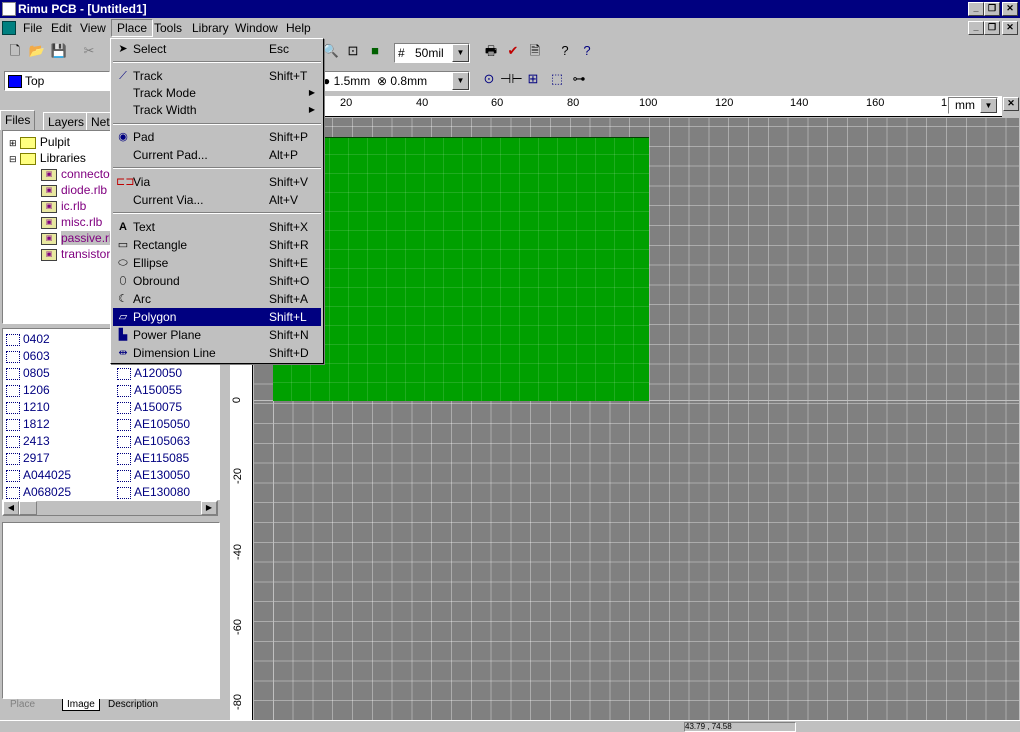 The width and height of the screenshot is (1020, 732). What do you see at coordinates (1011, 104) in the screenshot?
I see `close-icon: ✕` at bounding box center [1011, 104].